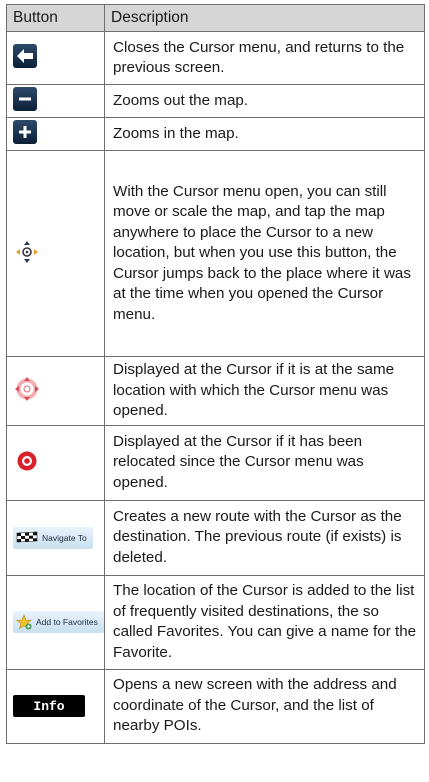 The image size is (429, 782). Describe the element at coordinates (27, 461) in the screenshot. I see `cursor-relocated-icon` at that location.